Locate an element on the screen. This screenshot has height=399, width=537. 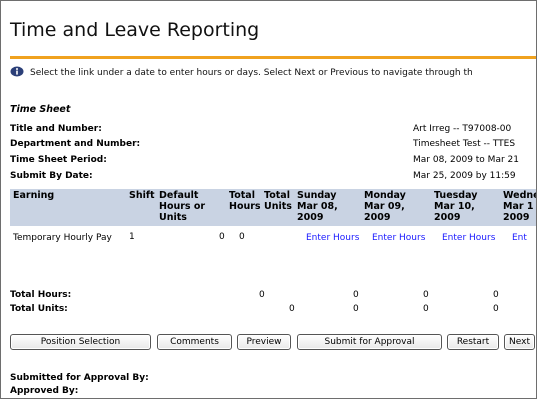
submit-by-value: Mar 25, 2009 by 11:59 is located at coordinates (464, 176).